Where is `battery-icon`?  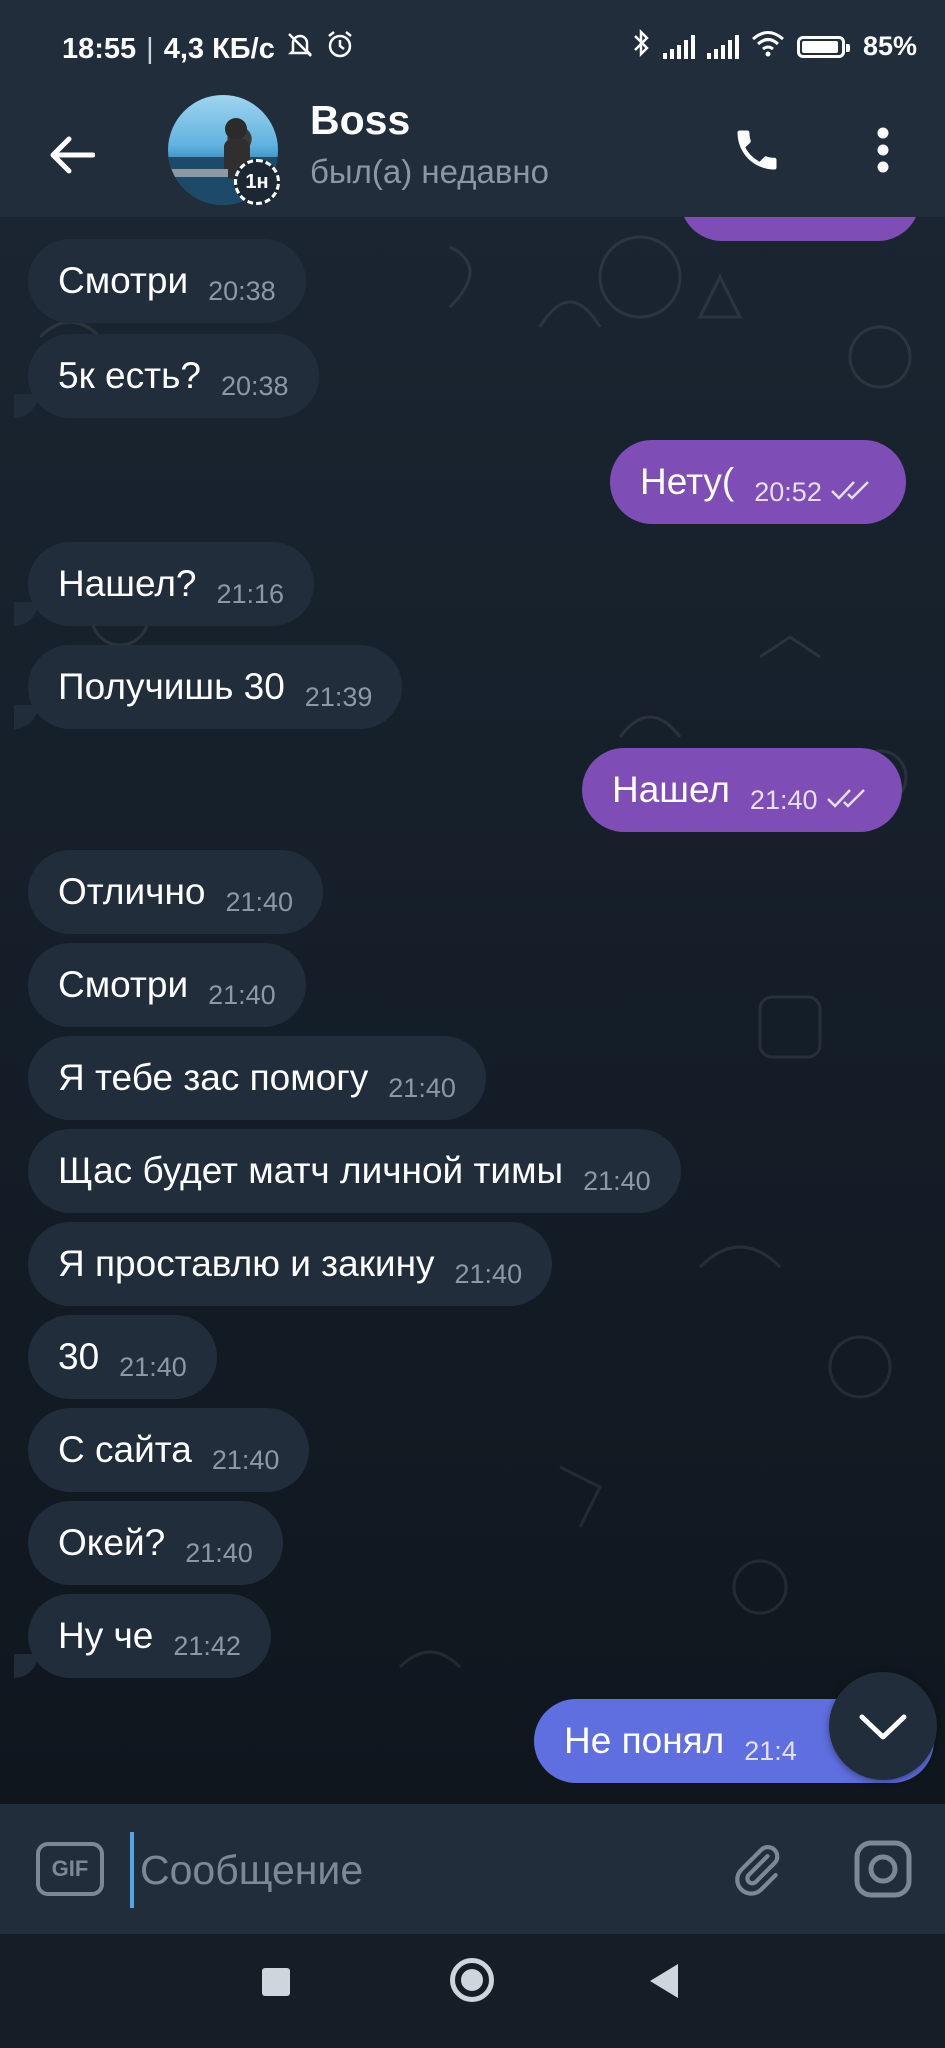 battery-icon is located at coordinates (823, 46).